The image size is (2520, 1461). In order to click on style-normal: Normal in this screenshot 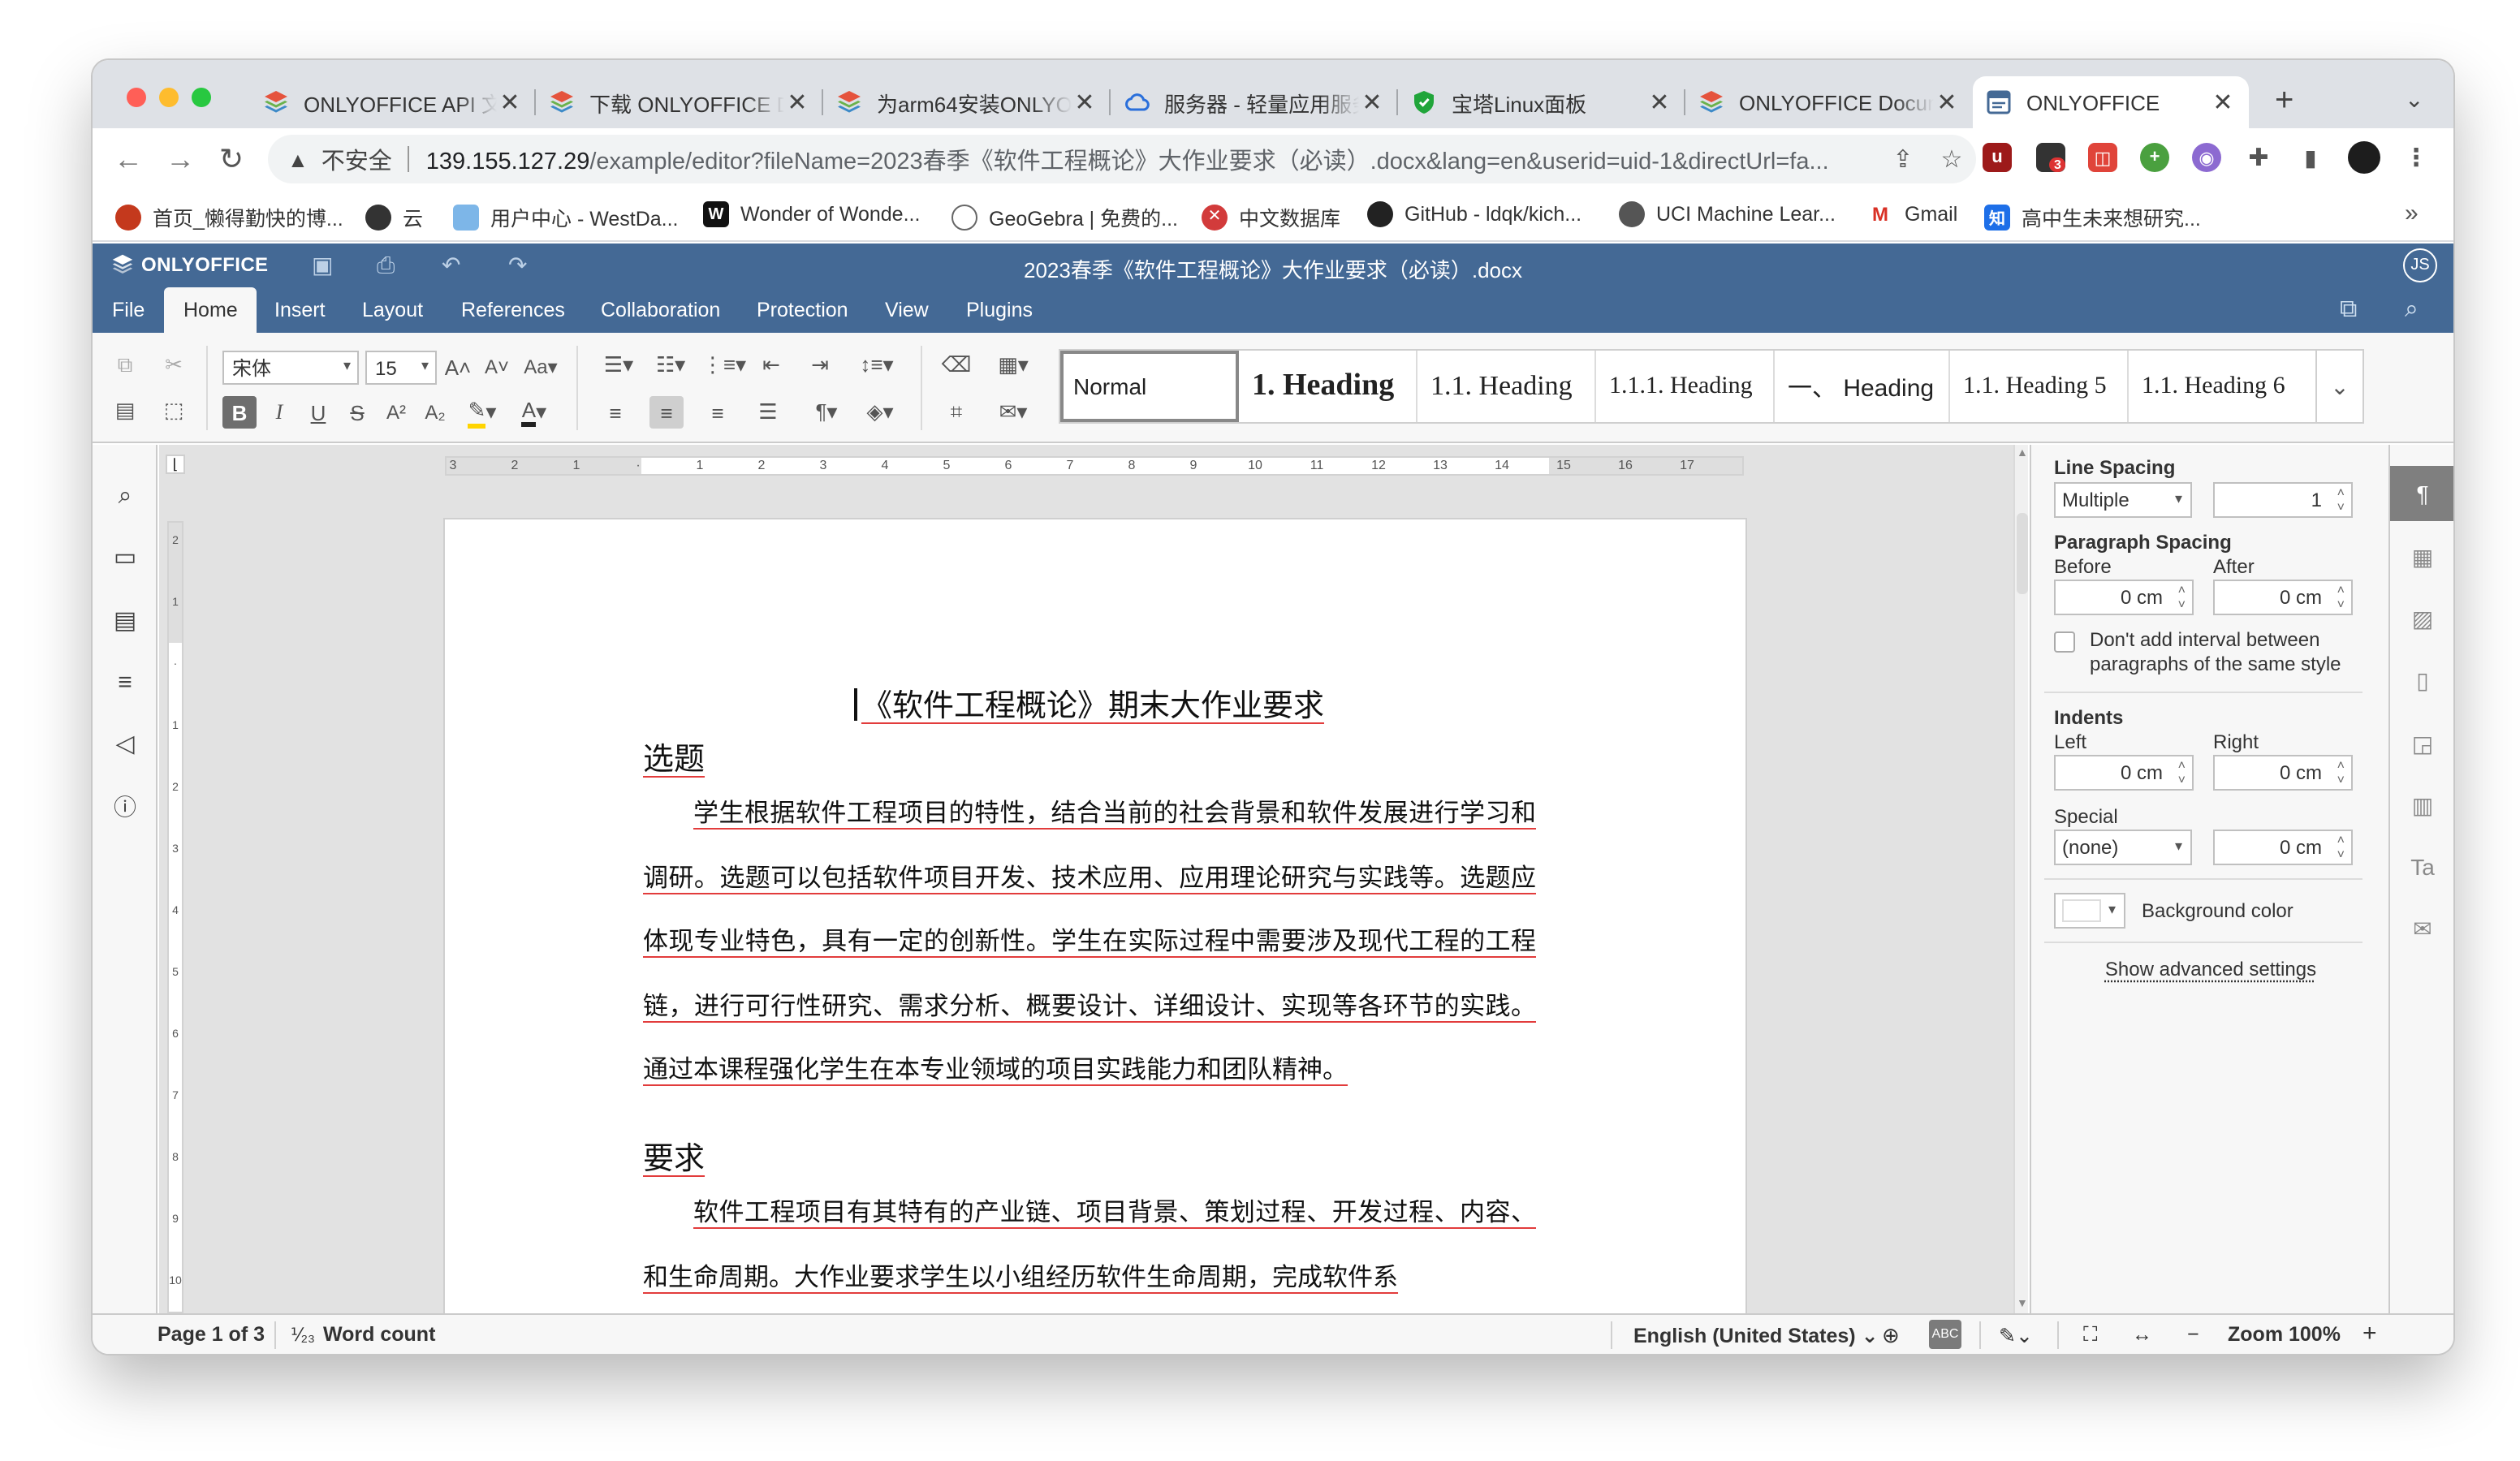, I will do `click(1149, 386)`.